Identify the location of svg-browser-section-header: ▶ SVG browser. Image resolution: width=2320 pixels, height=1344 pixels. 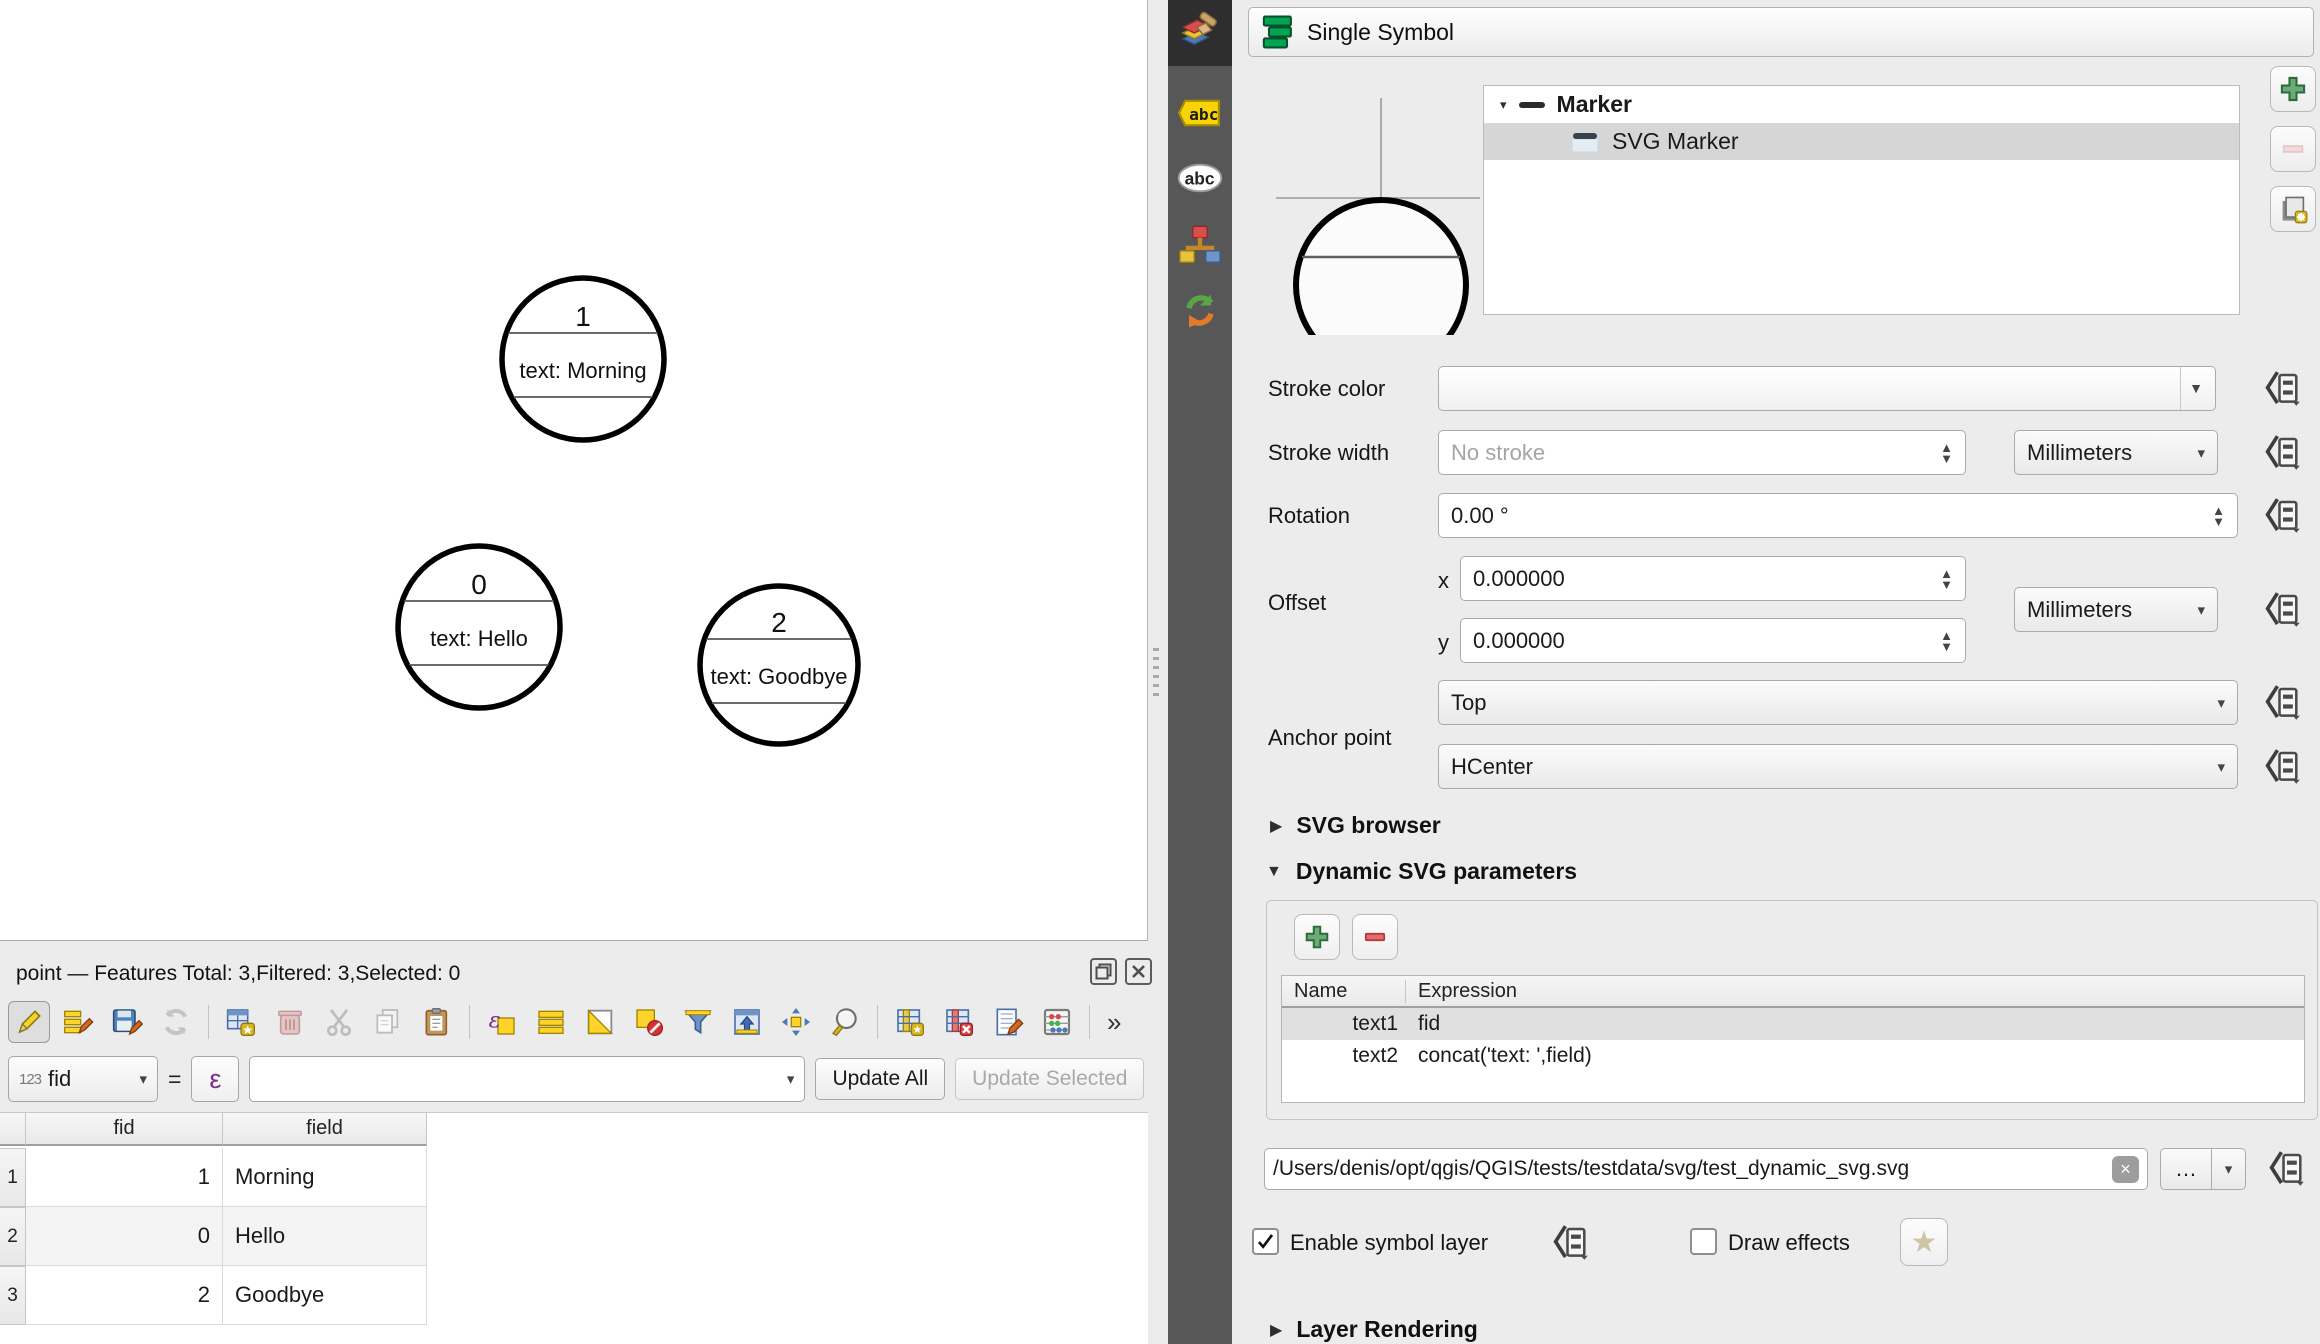
(1355, 825).